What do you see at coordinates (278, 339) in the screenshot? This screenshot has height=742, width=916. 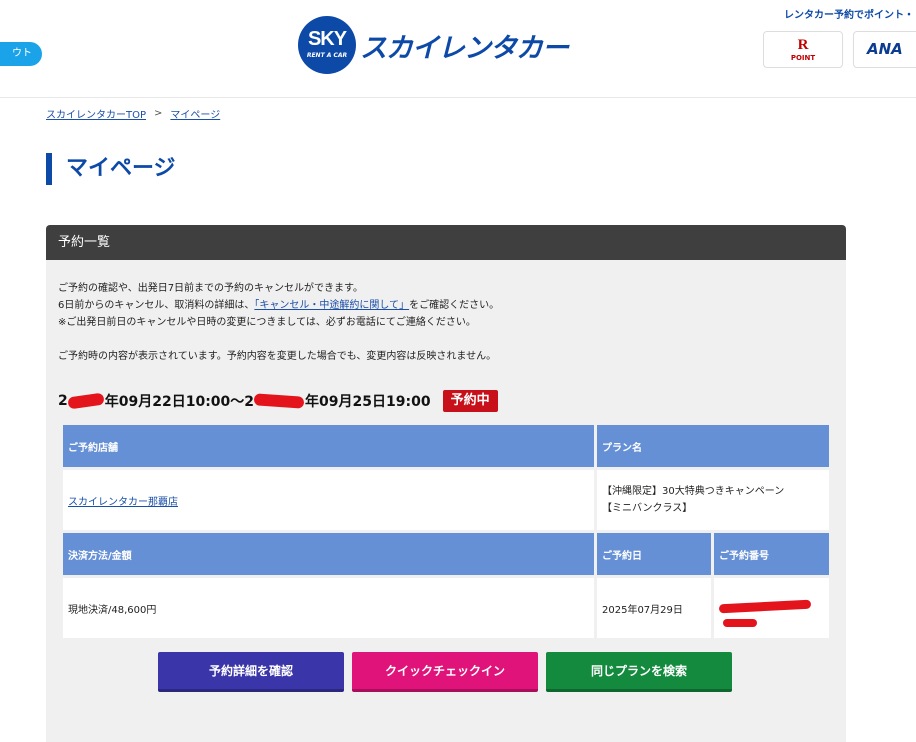 I see `note-gap` at bounding box center [278, 339].